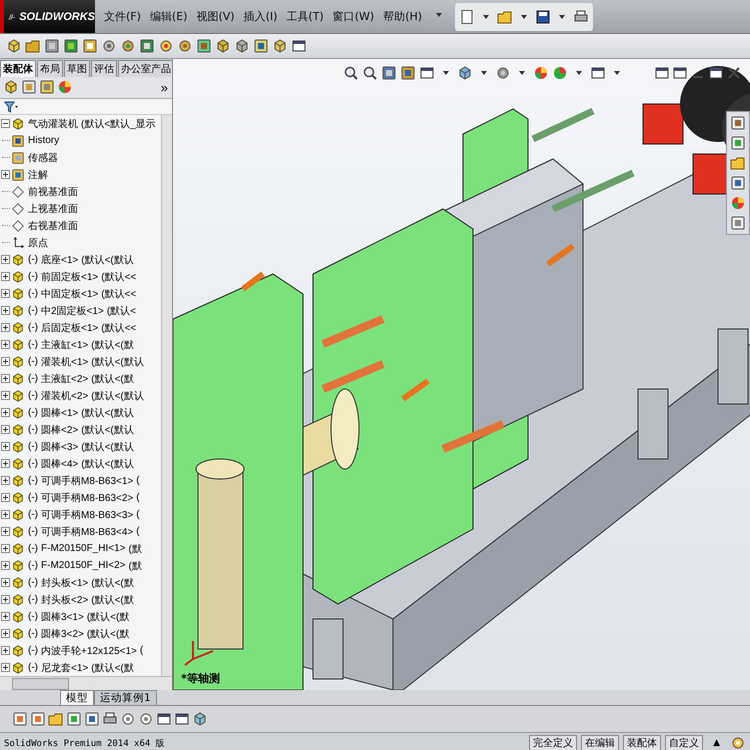 This screenshot has width=750, height=750. I want to click on tree-item-label: 主液缸<2>, so click(64, 379).